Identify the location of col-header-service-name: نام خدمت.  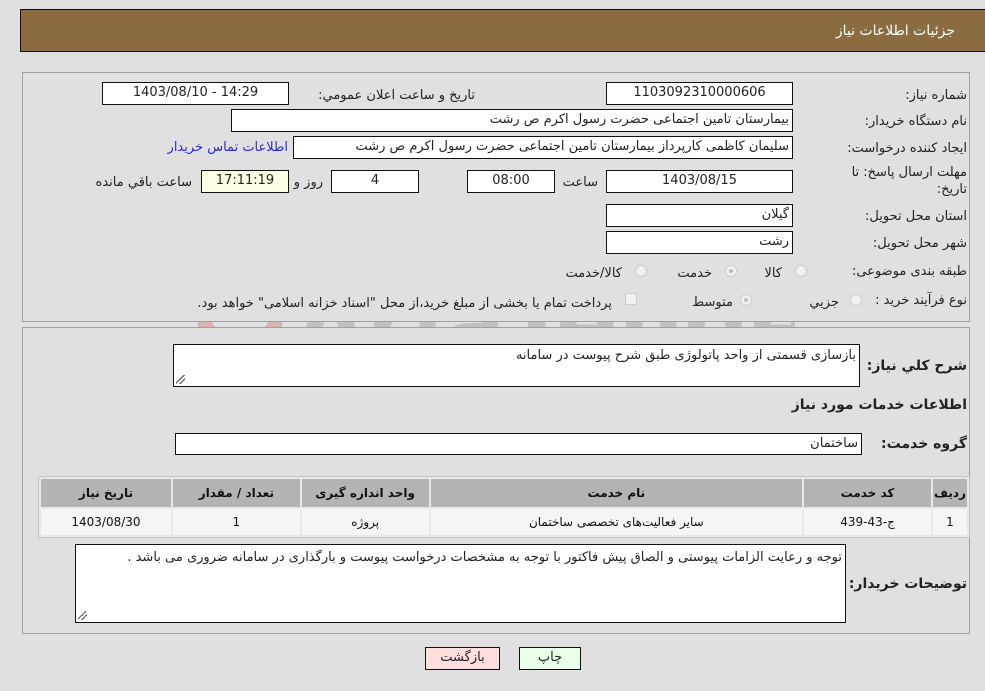
(616, 493).